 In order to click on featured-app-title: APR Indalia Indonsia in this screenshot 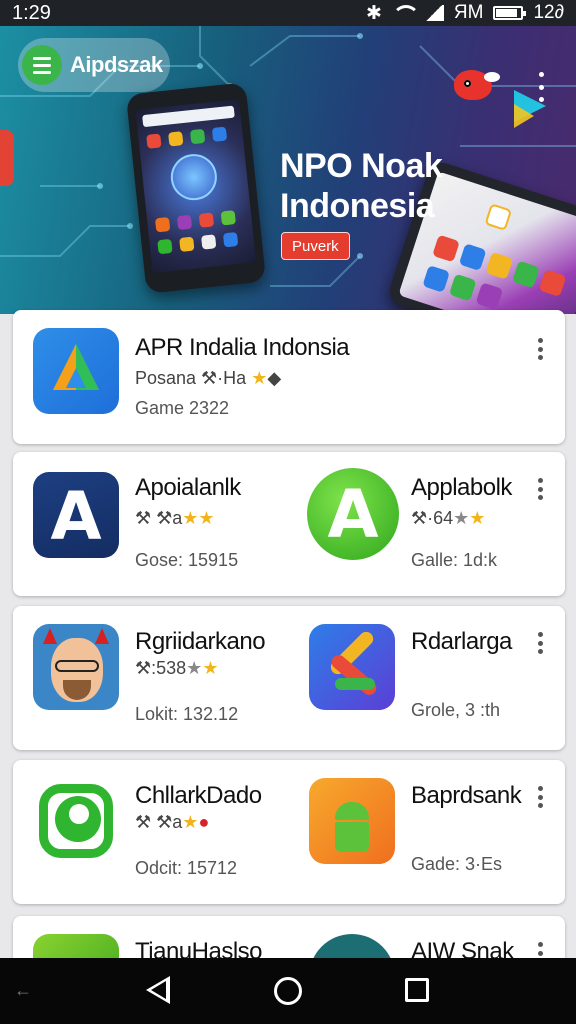, I will do `click(242, 347)`.